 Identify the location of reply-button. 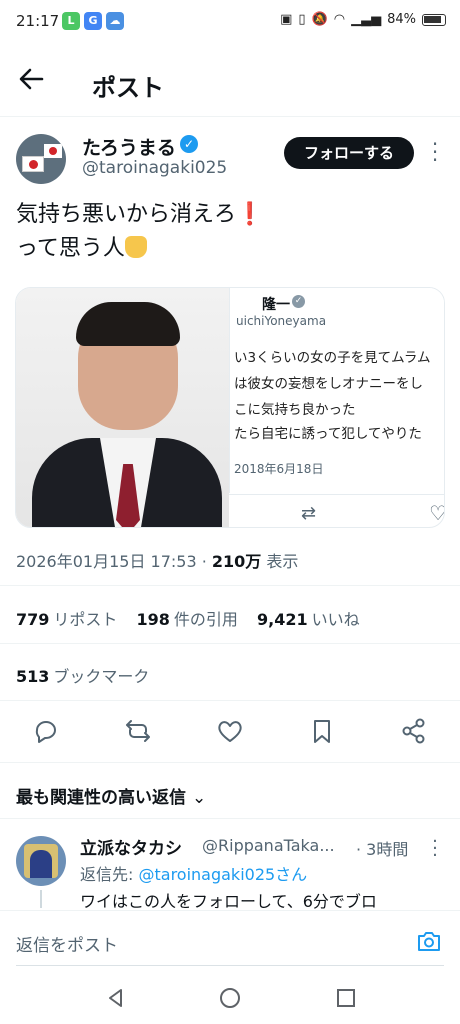
(47, 732).